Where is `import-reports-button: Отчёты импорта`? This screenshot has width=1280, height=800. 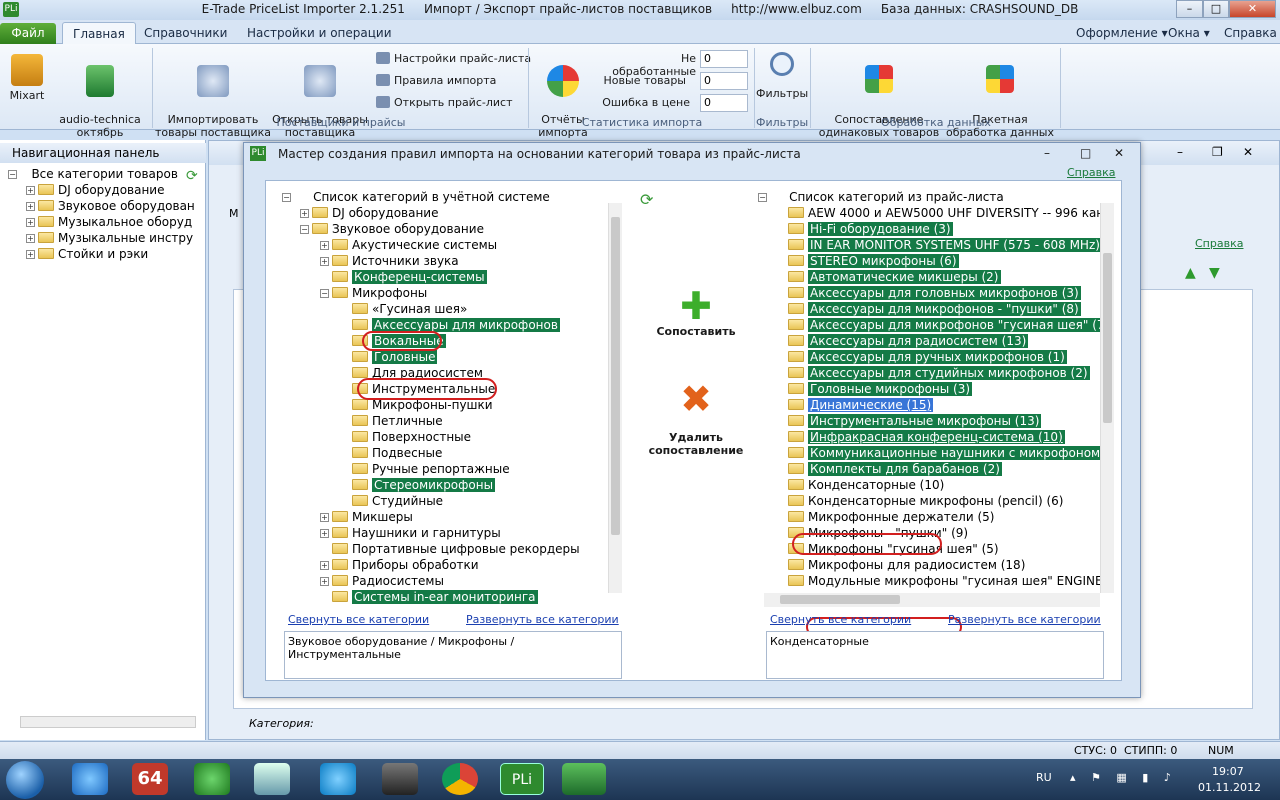 import-reports-button: Отчёты импорта is located at coordinates (563, 102).